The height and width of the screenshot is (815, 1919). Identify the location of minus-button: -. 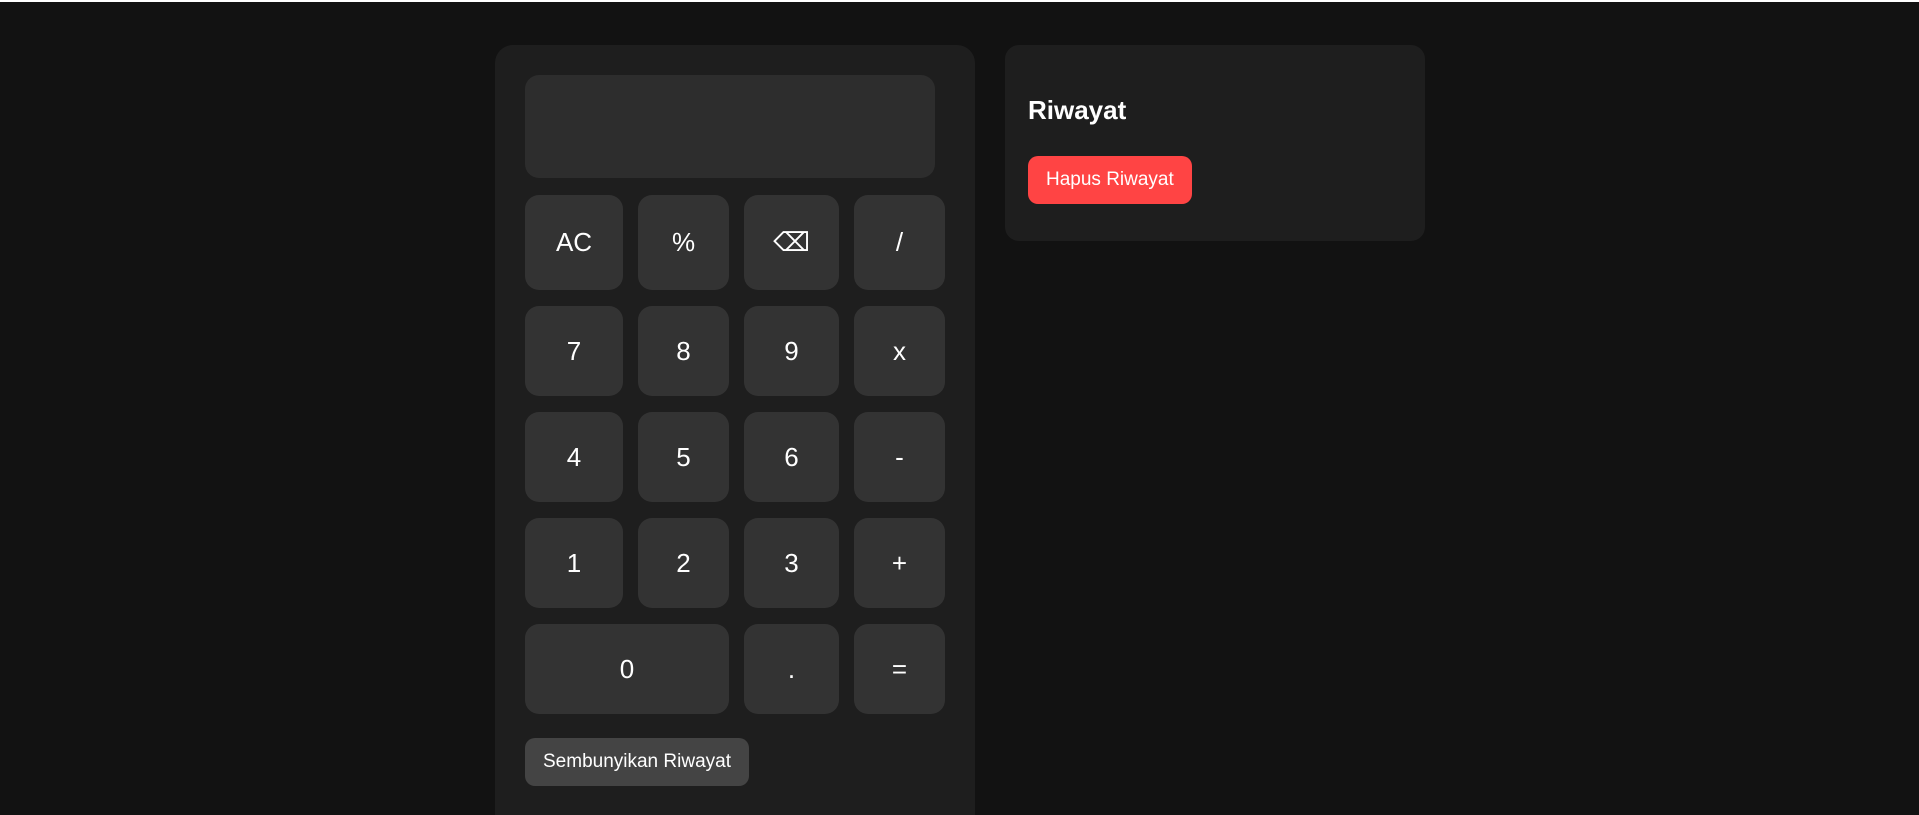
(899, 457).